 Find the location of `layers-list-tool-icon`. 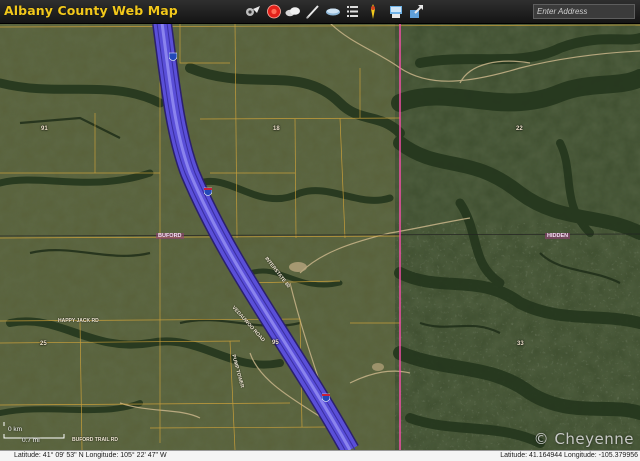

layers-list-tool-icon is located at coordinates (353, 11).